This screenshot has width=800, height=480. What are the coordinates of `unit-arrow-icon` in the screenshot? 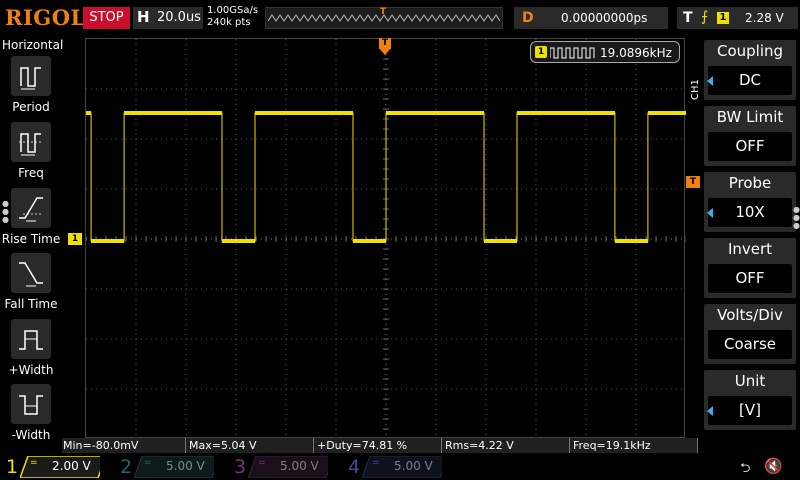 It's located at (710, 411).